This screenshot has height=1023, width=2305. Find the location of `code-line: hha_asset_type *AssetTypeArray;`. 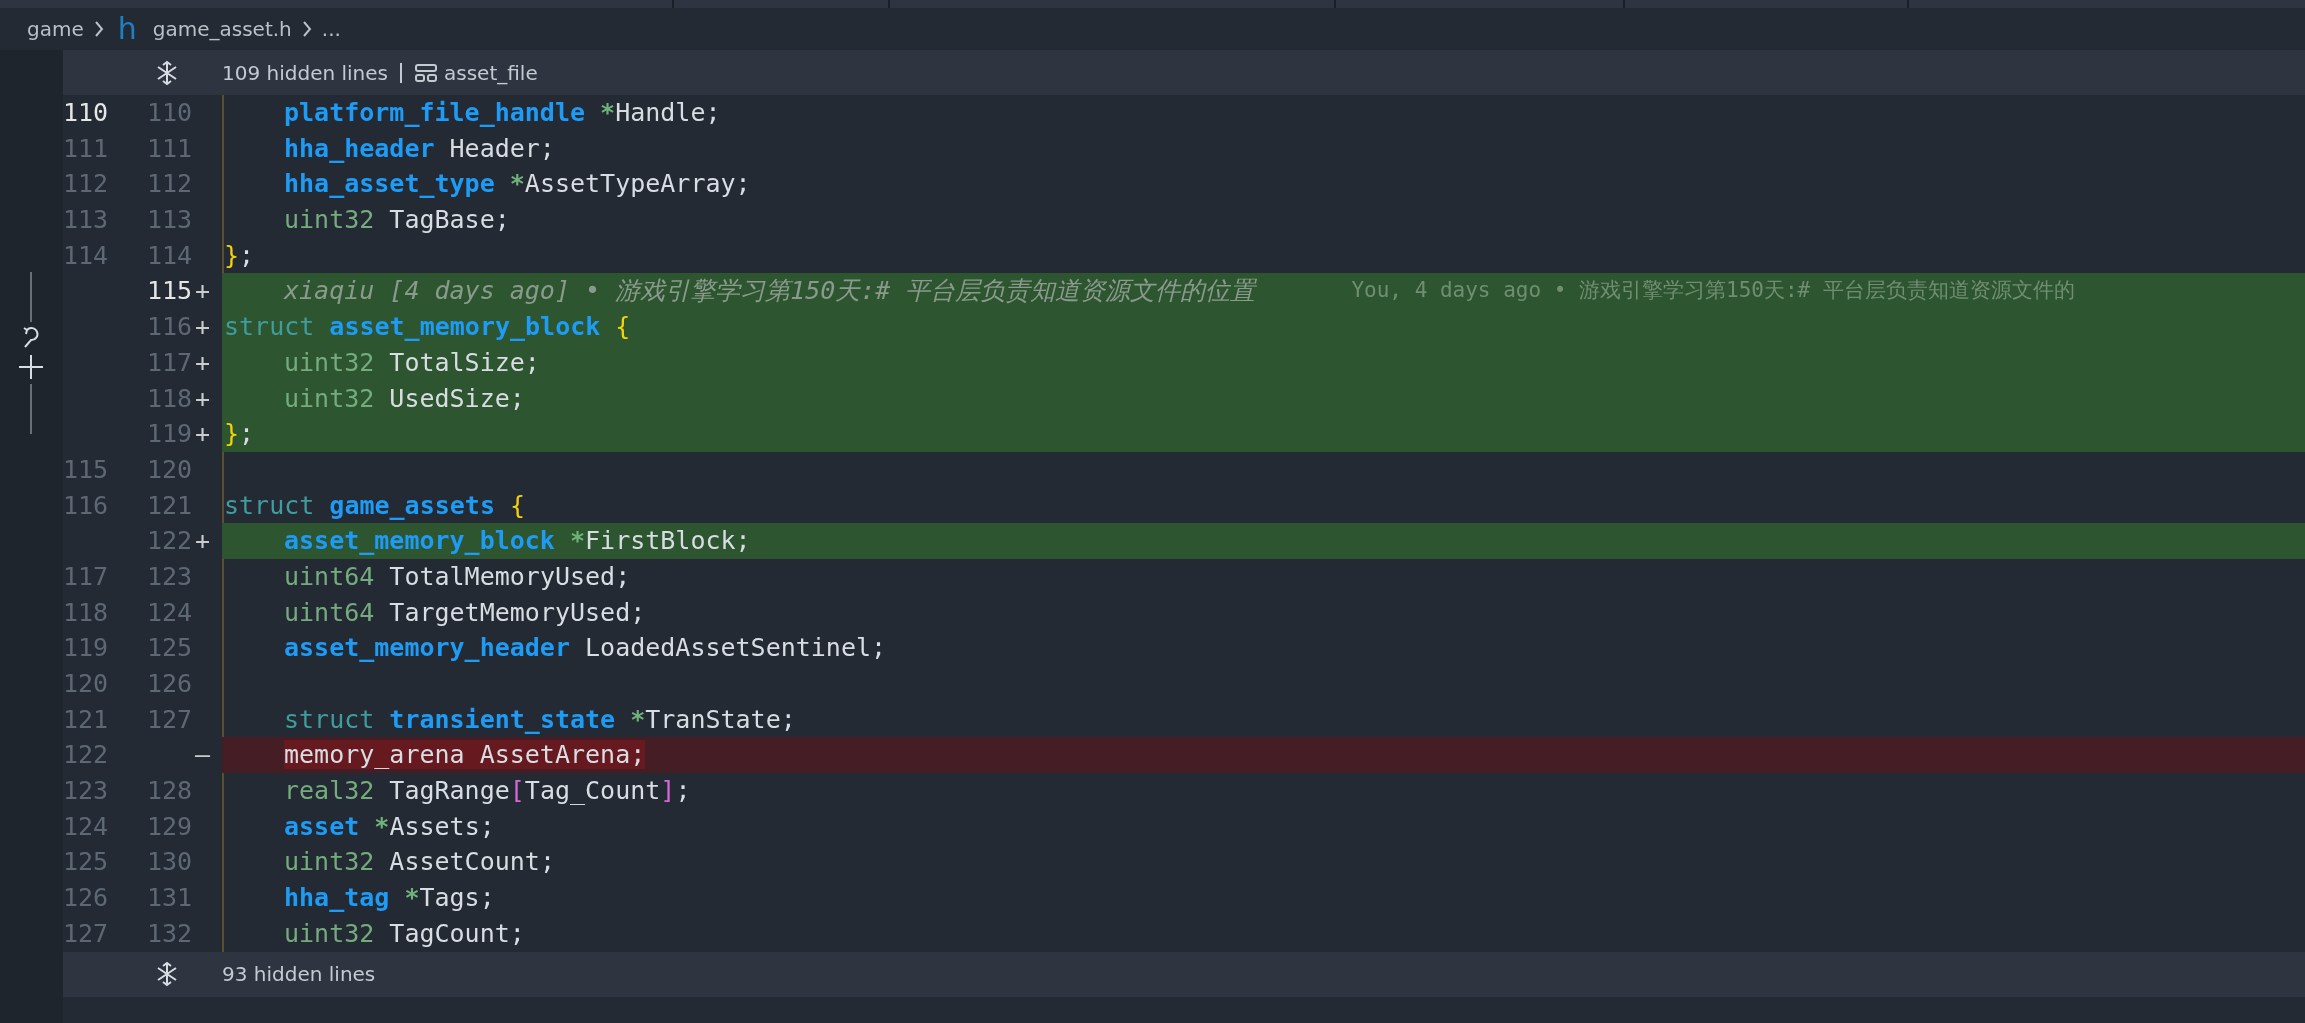

code-line: hha_asset_type *AssetTypeArray; is located at coordinates (1263, 184).